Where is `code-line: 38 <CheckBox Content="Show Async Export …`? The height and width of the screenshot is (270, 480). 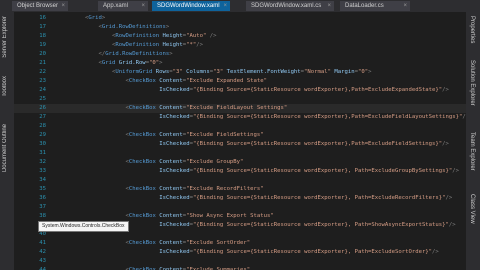
code-line: 38 <CheckBox Content="Show Async Export … is located at coordinates (240, 216).